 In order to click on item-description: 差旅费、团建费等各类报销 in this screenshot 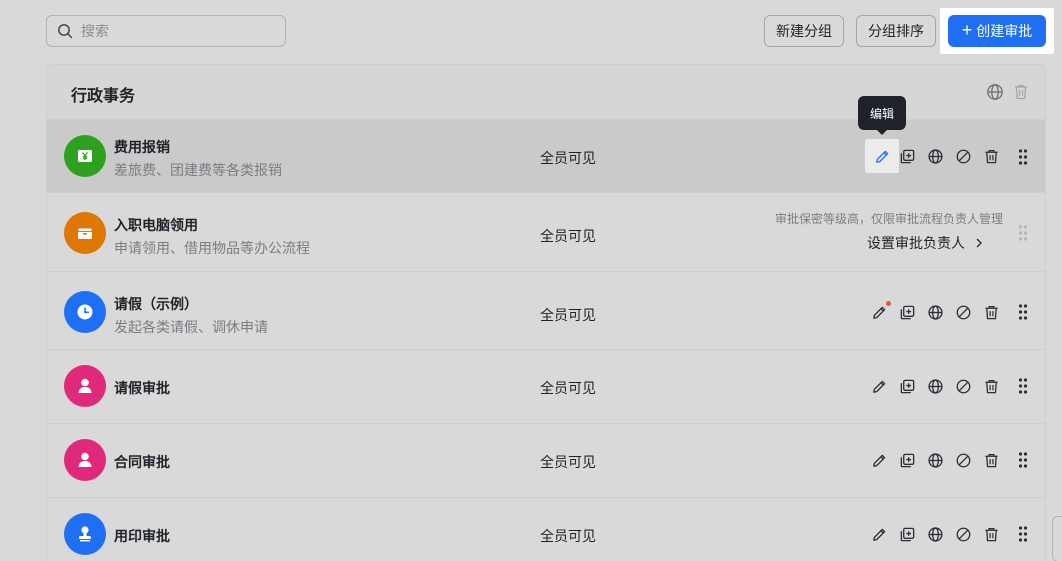, I will do `click(198, 170)`.